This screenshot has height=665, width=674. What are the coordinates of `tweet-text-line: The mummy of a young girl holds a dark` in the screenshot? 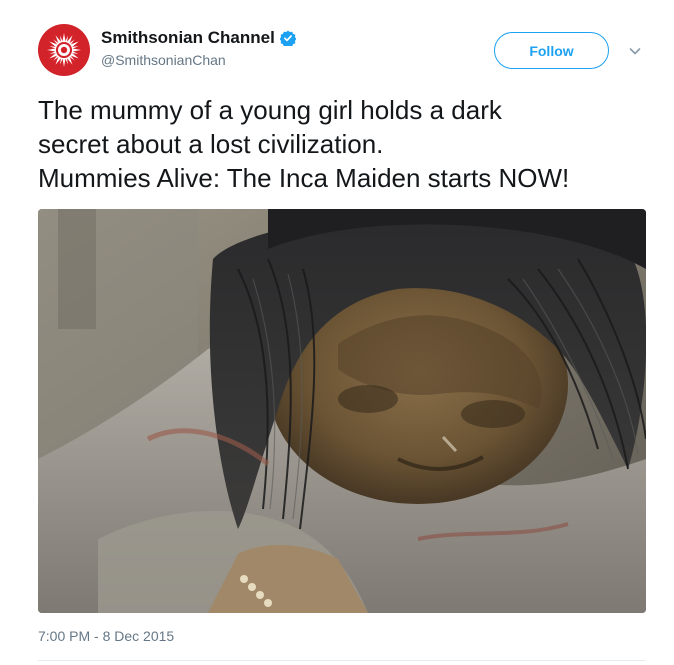 It's located at (270, 110).